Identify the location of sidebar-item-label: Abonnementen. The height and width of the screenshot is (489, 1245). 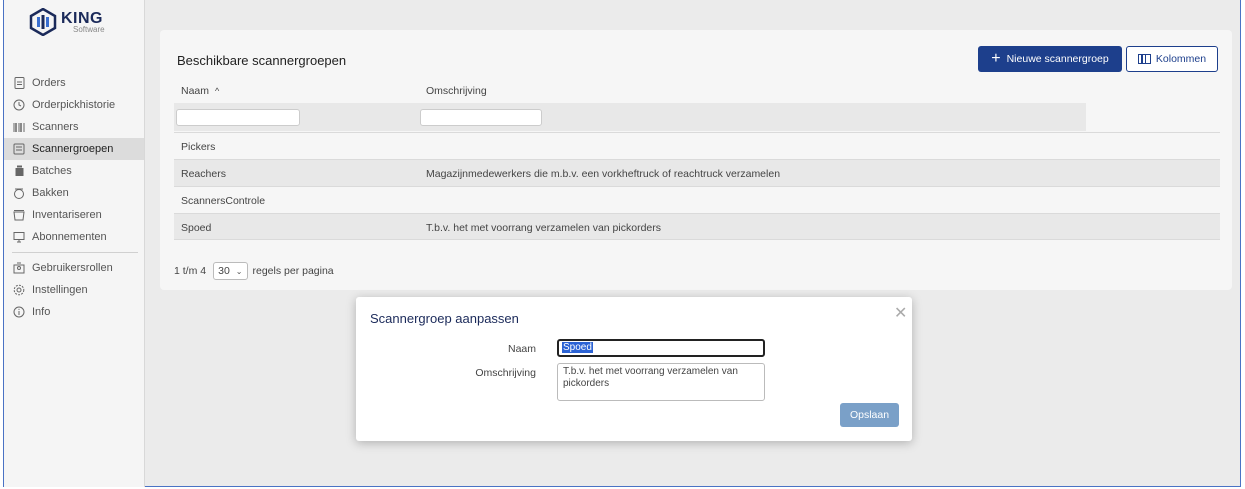
(69, 237).